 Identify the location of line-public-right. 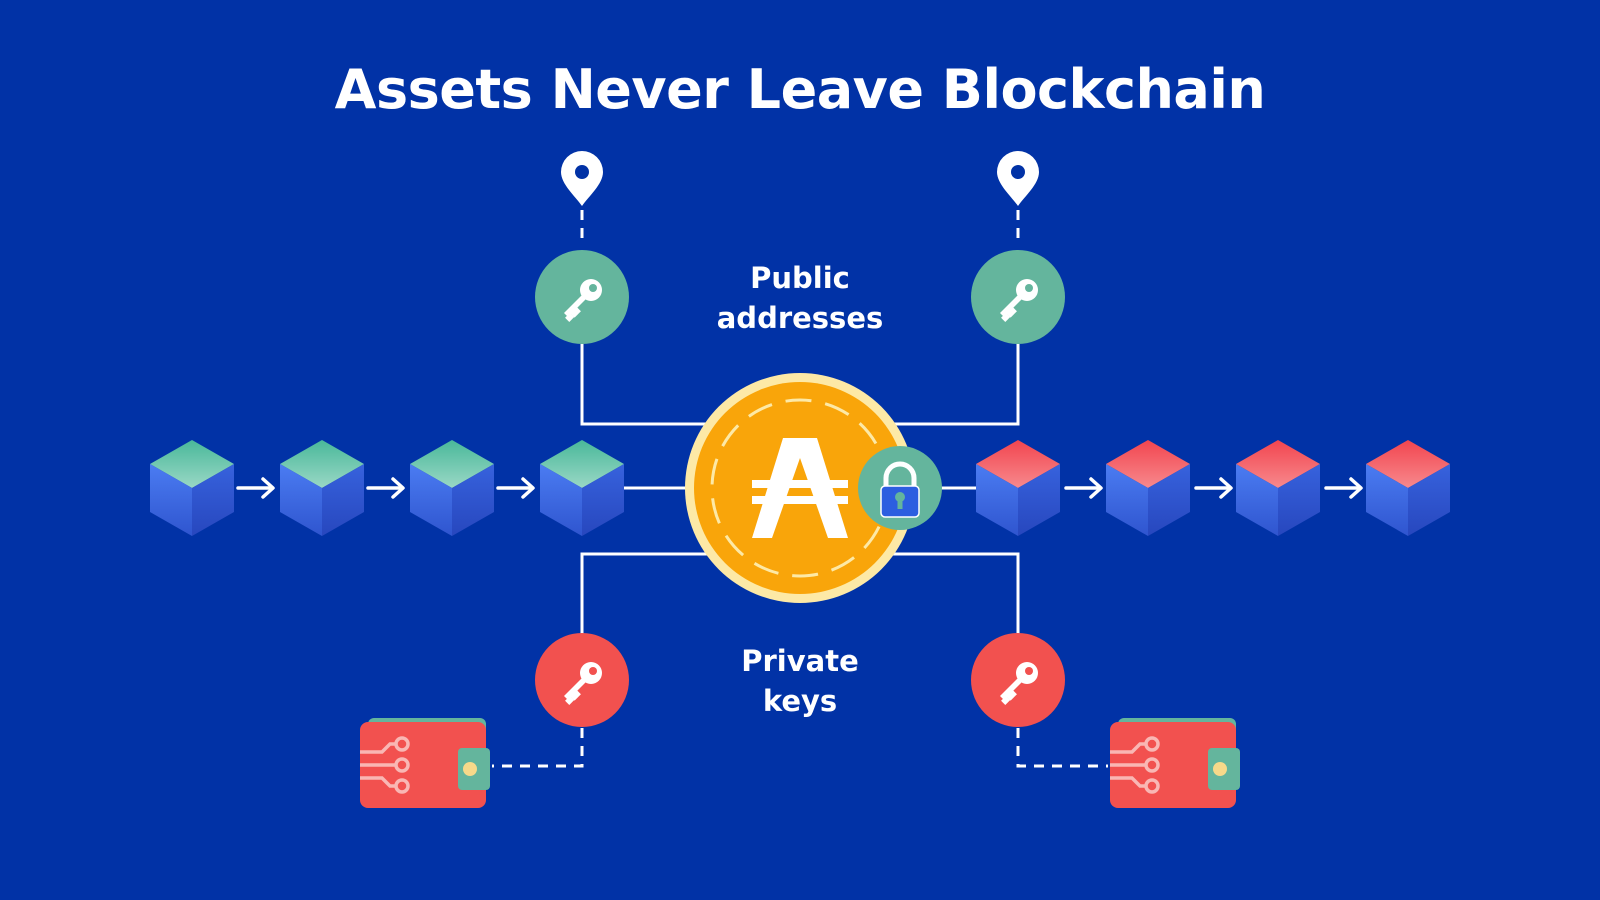
(955, 385).